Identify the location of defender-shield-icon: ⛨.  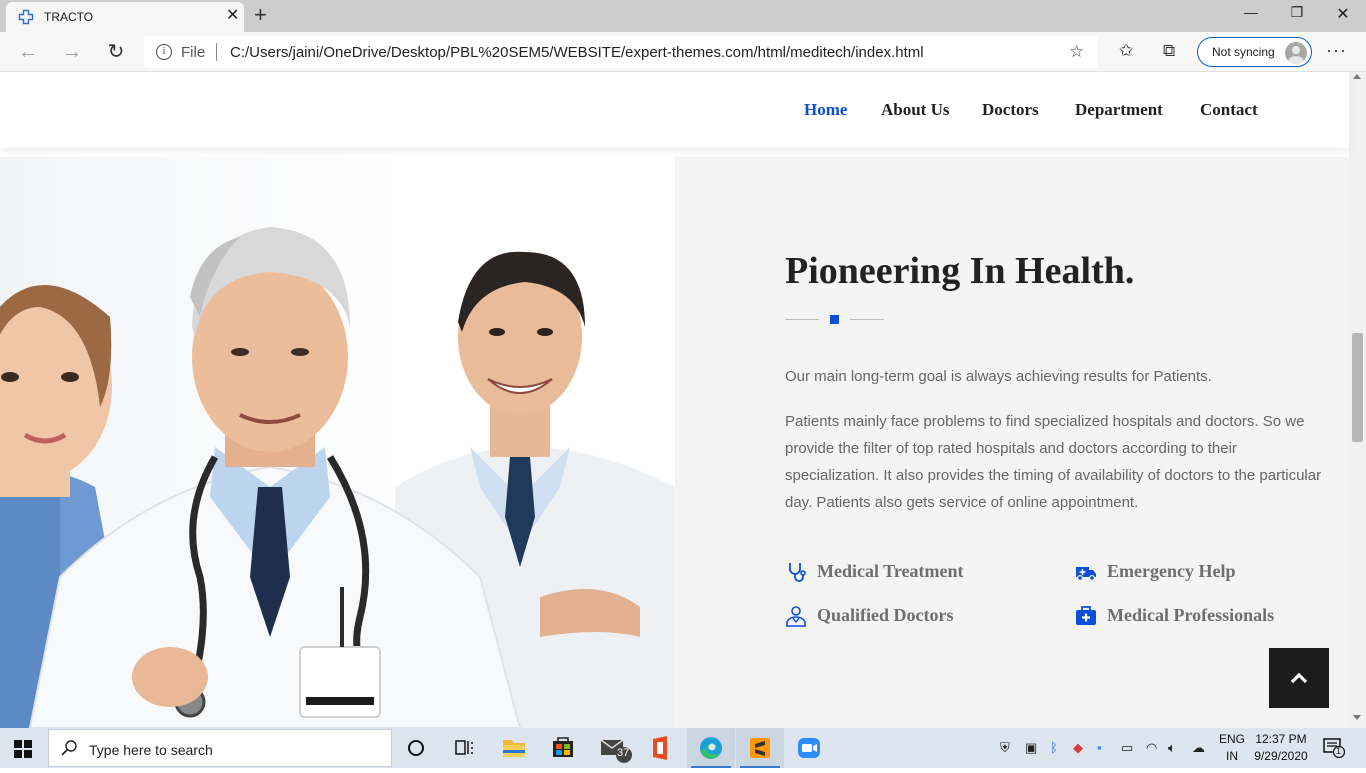
(1005, 748).